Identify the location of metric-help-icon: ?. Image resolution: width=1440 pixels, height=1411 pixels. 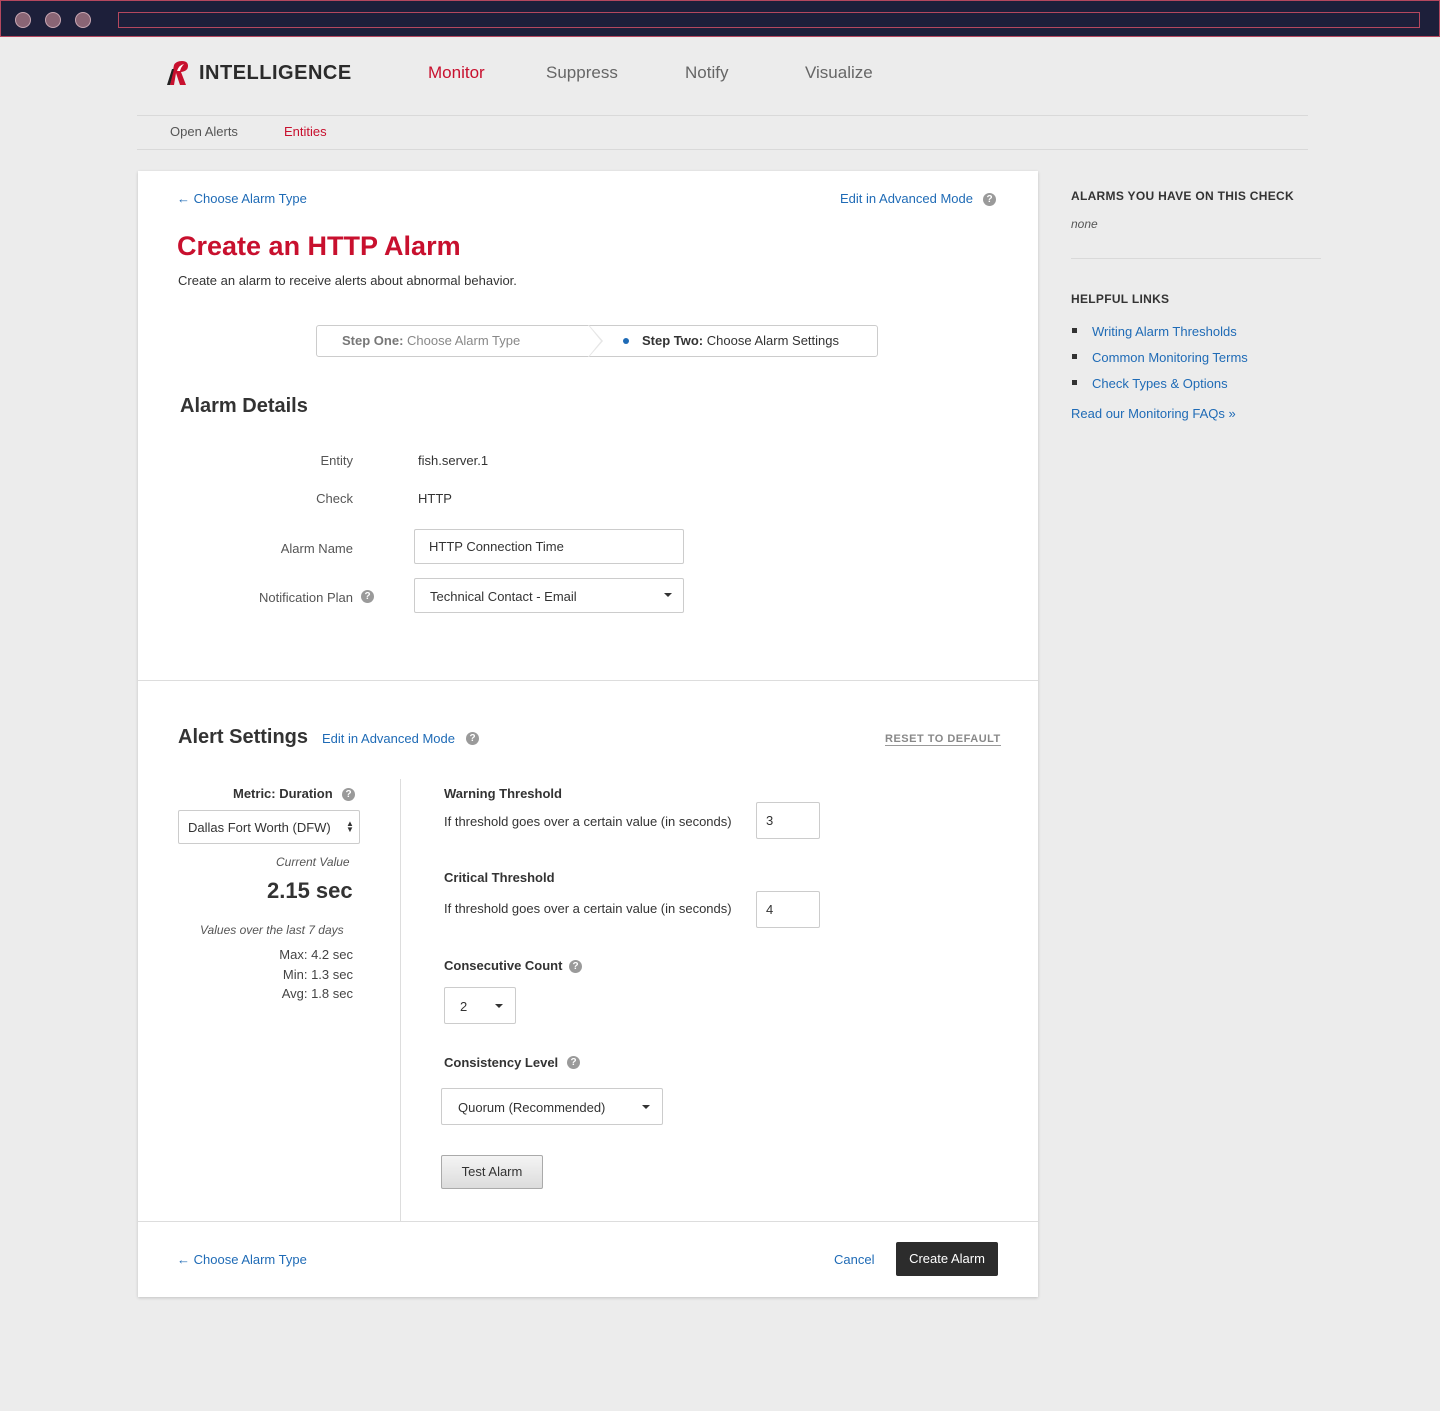
(348, 794).